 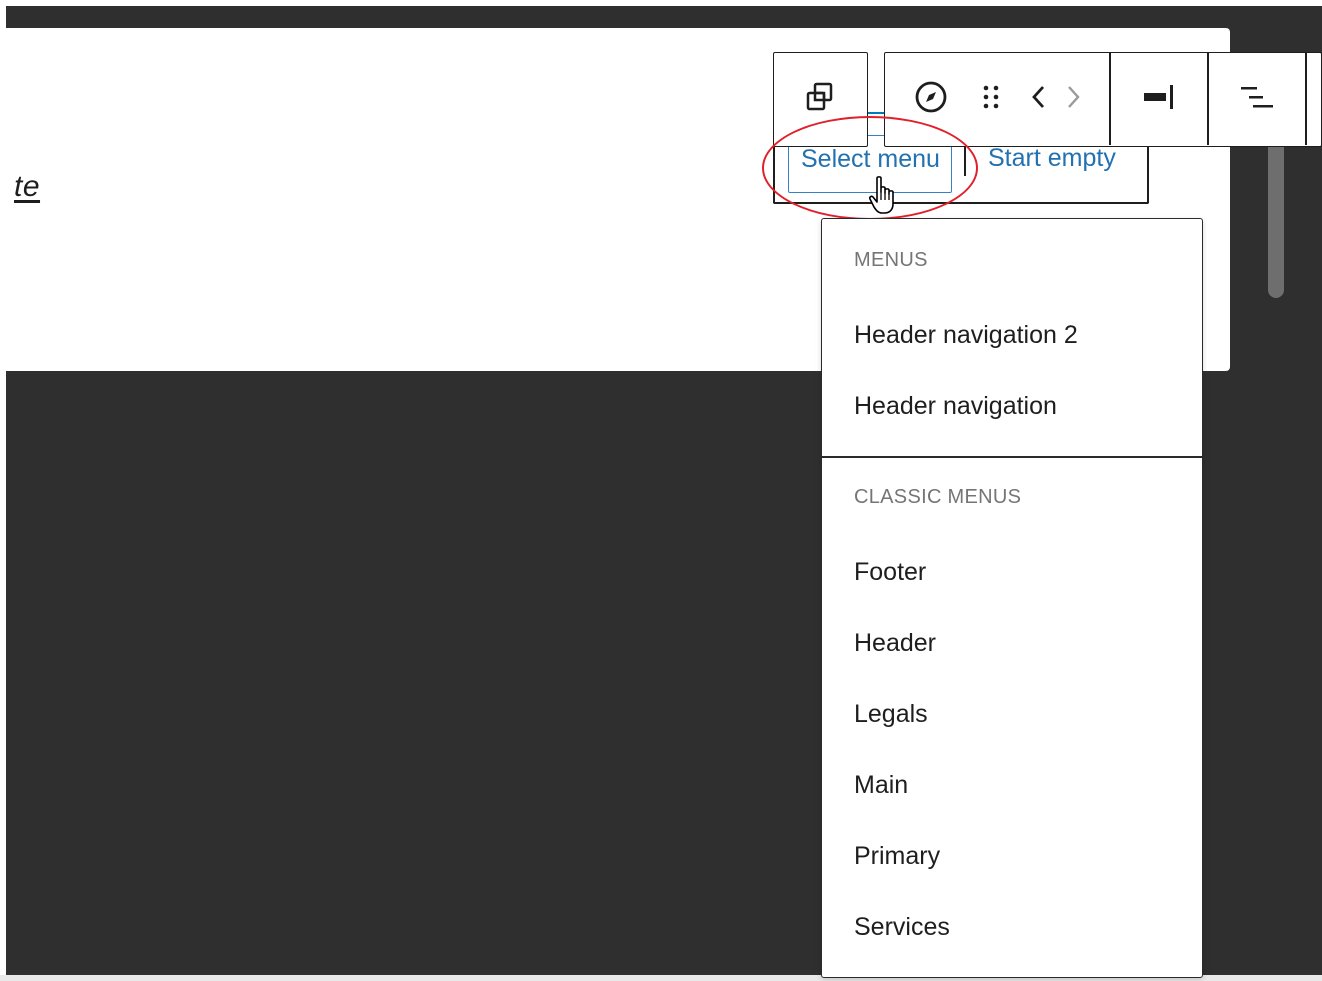 I want to click on menu-item: Header navigation, so click(x=955, y=406).